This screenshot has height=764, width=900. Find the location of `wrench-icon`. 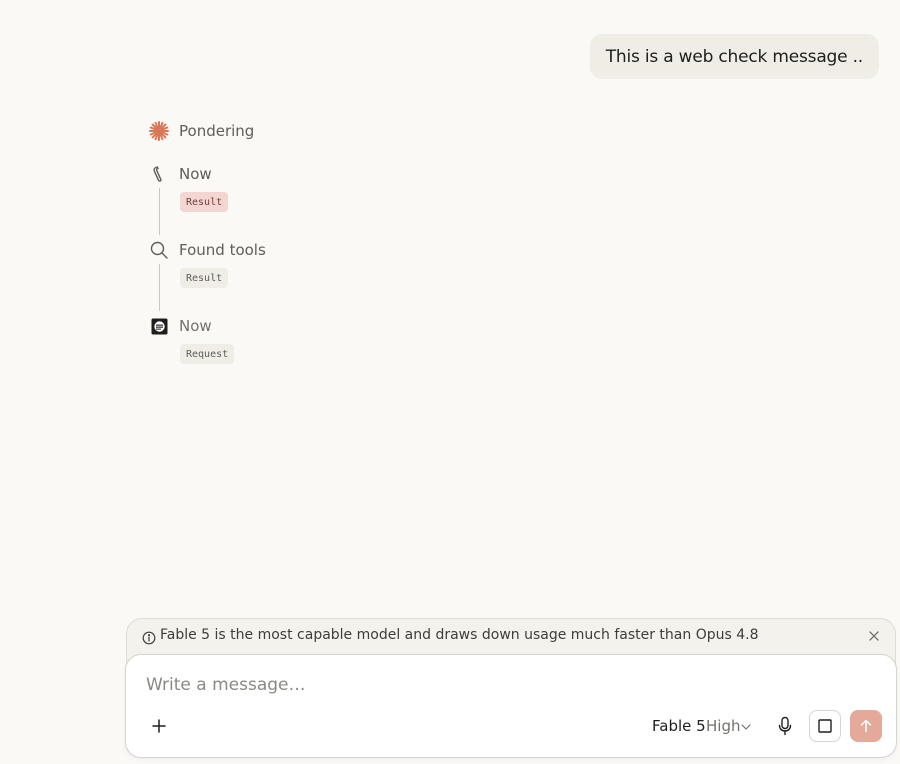

wrench-icon is located at coordinates (159, 174).